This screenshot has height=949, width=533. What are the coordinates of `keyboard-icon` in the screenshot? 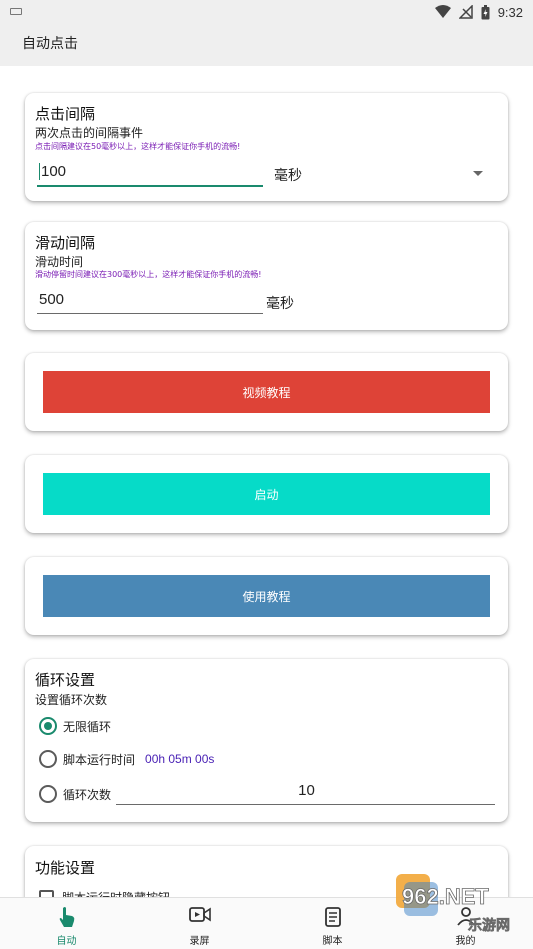 It's located at (16, 11).